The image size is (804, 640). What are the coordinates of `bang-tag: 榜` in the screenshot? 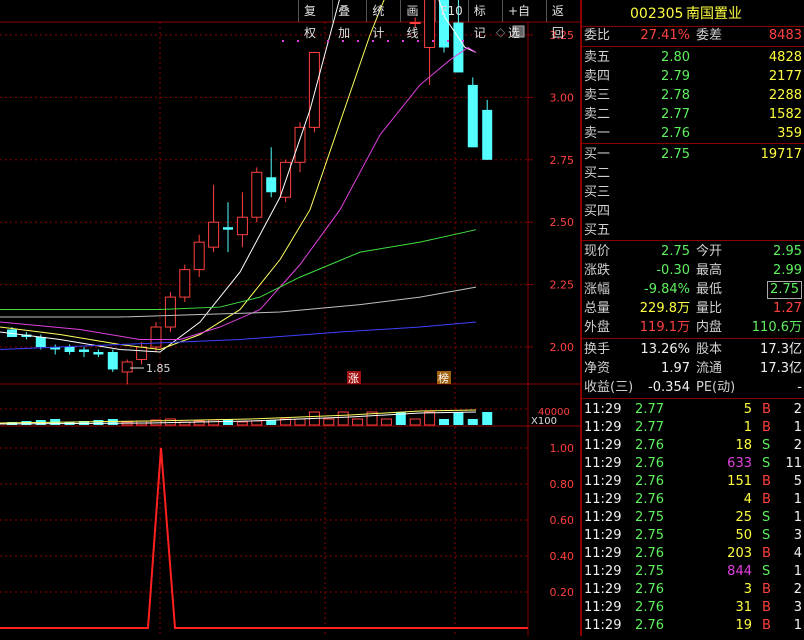 It's located at (443, 378).